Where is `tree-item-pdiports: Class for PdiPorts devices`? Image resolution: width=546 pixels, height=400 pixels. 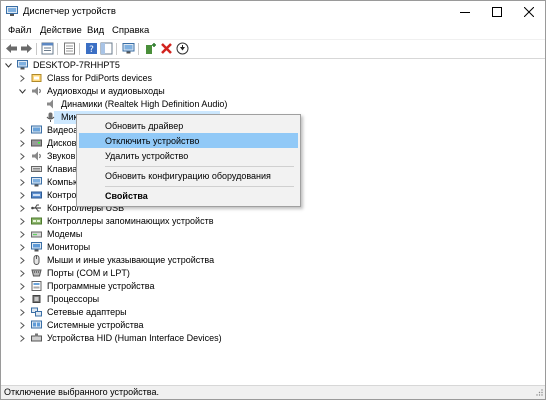
tree-item-pdiports: Class for PdiPorts devices is located at coordinates (85, 78).